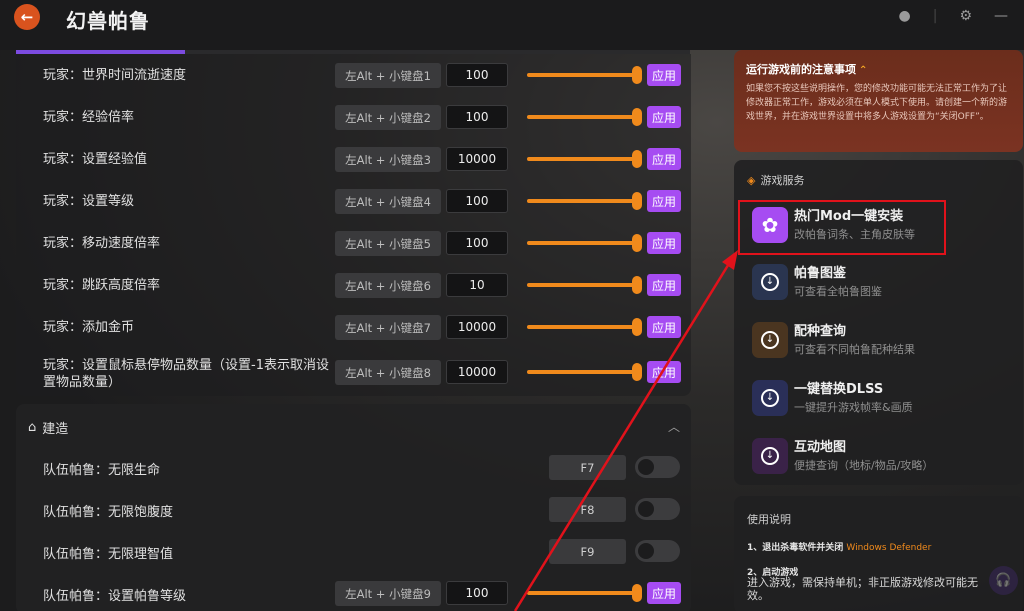 The image size is (1024, 611). What do you see at coordinates (965, 16) in the screenshot?
I see `settings-icon: ⚙` at bounding box center [965, 16].